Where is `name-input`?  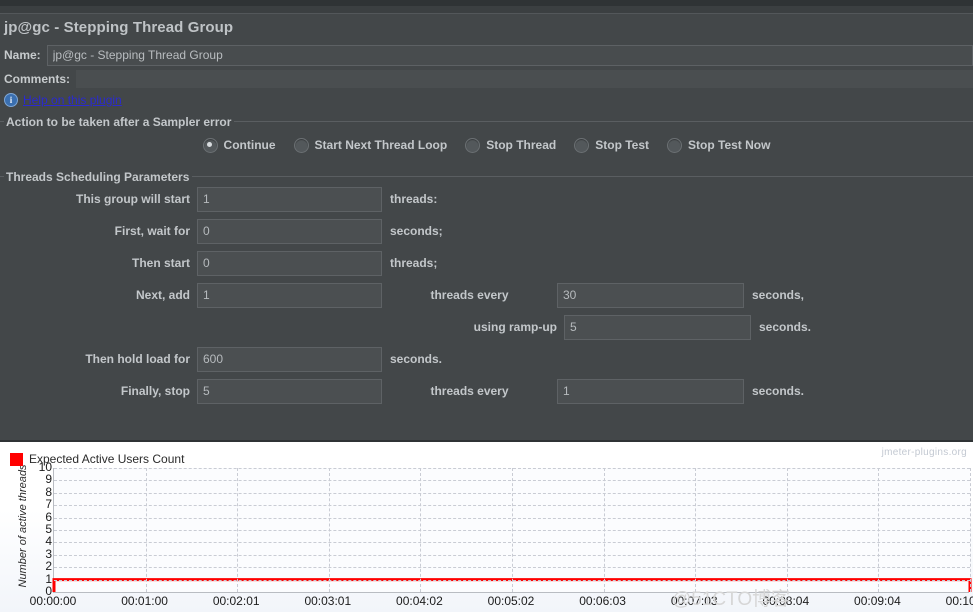 name-input is located at coordinates (509, 55).